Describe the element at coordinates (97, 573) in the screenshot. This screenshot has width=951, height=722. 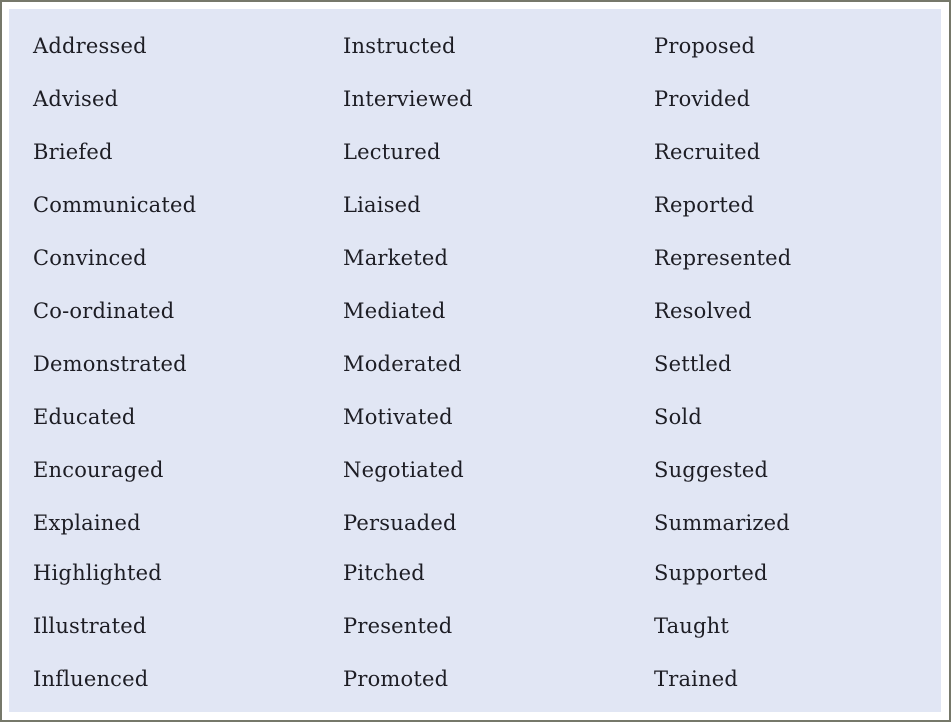
I see `list-item: Highlighted` at that location.